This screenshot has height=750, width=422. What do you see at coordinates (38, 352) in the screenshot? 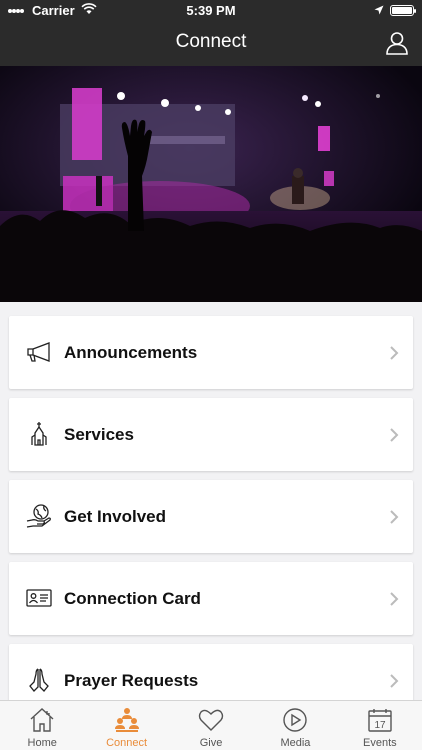
I see `megaphone-icon` at bounding box center [38, 352].